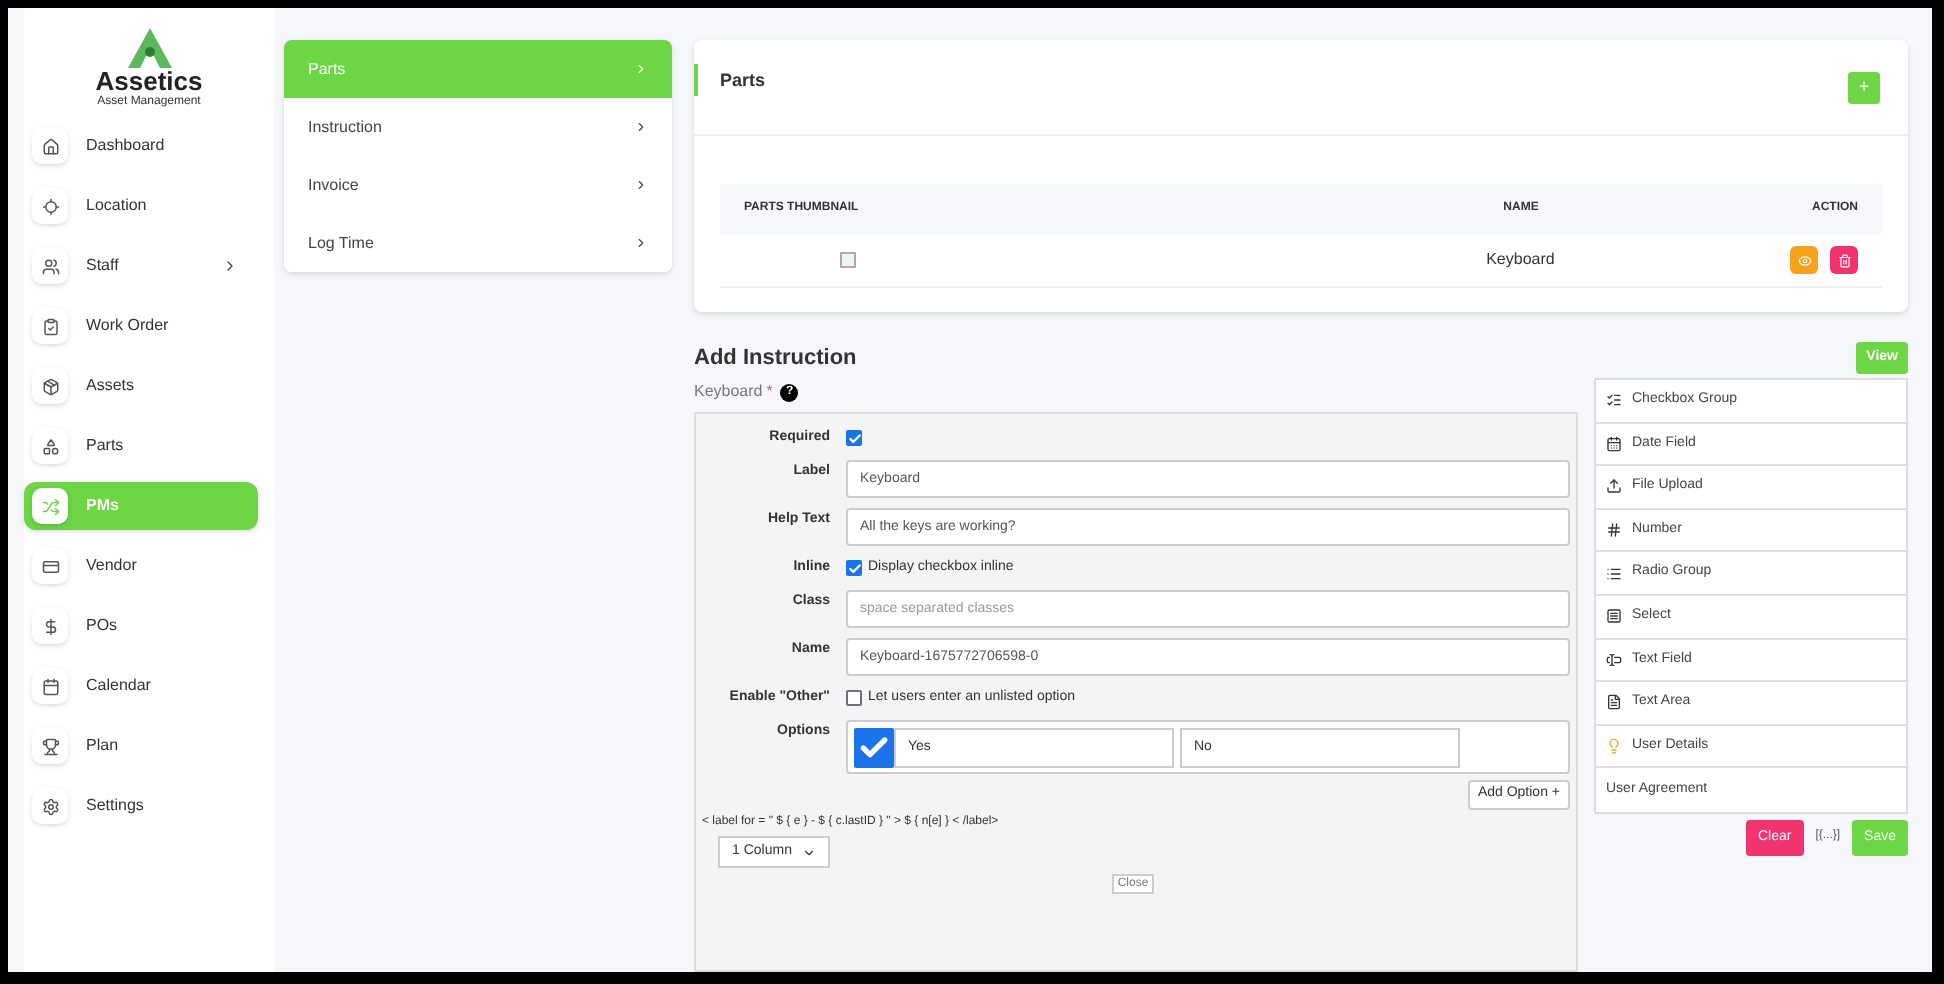 This screenshot has width=1944, height=984. Describe the element at coordinates (50, 206) in the screenshot. I see `target-icon` at that location.